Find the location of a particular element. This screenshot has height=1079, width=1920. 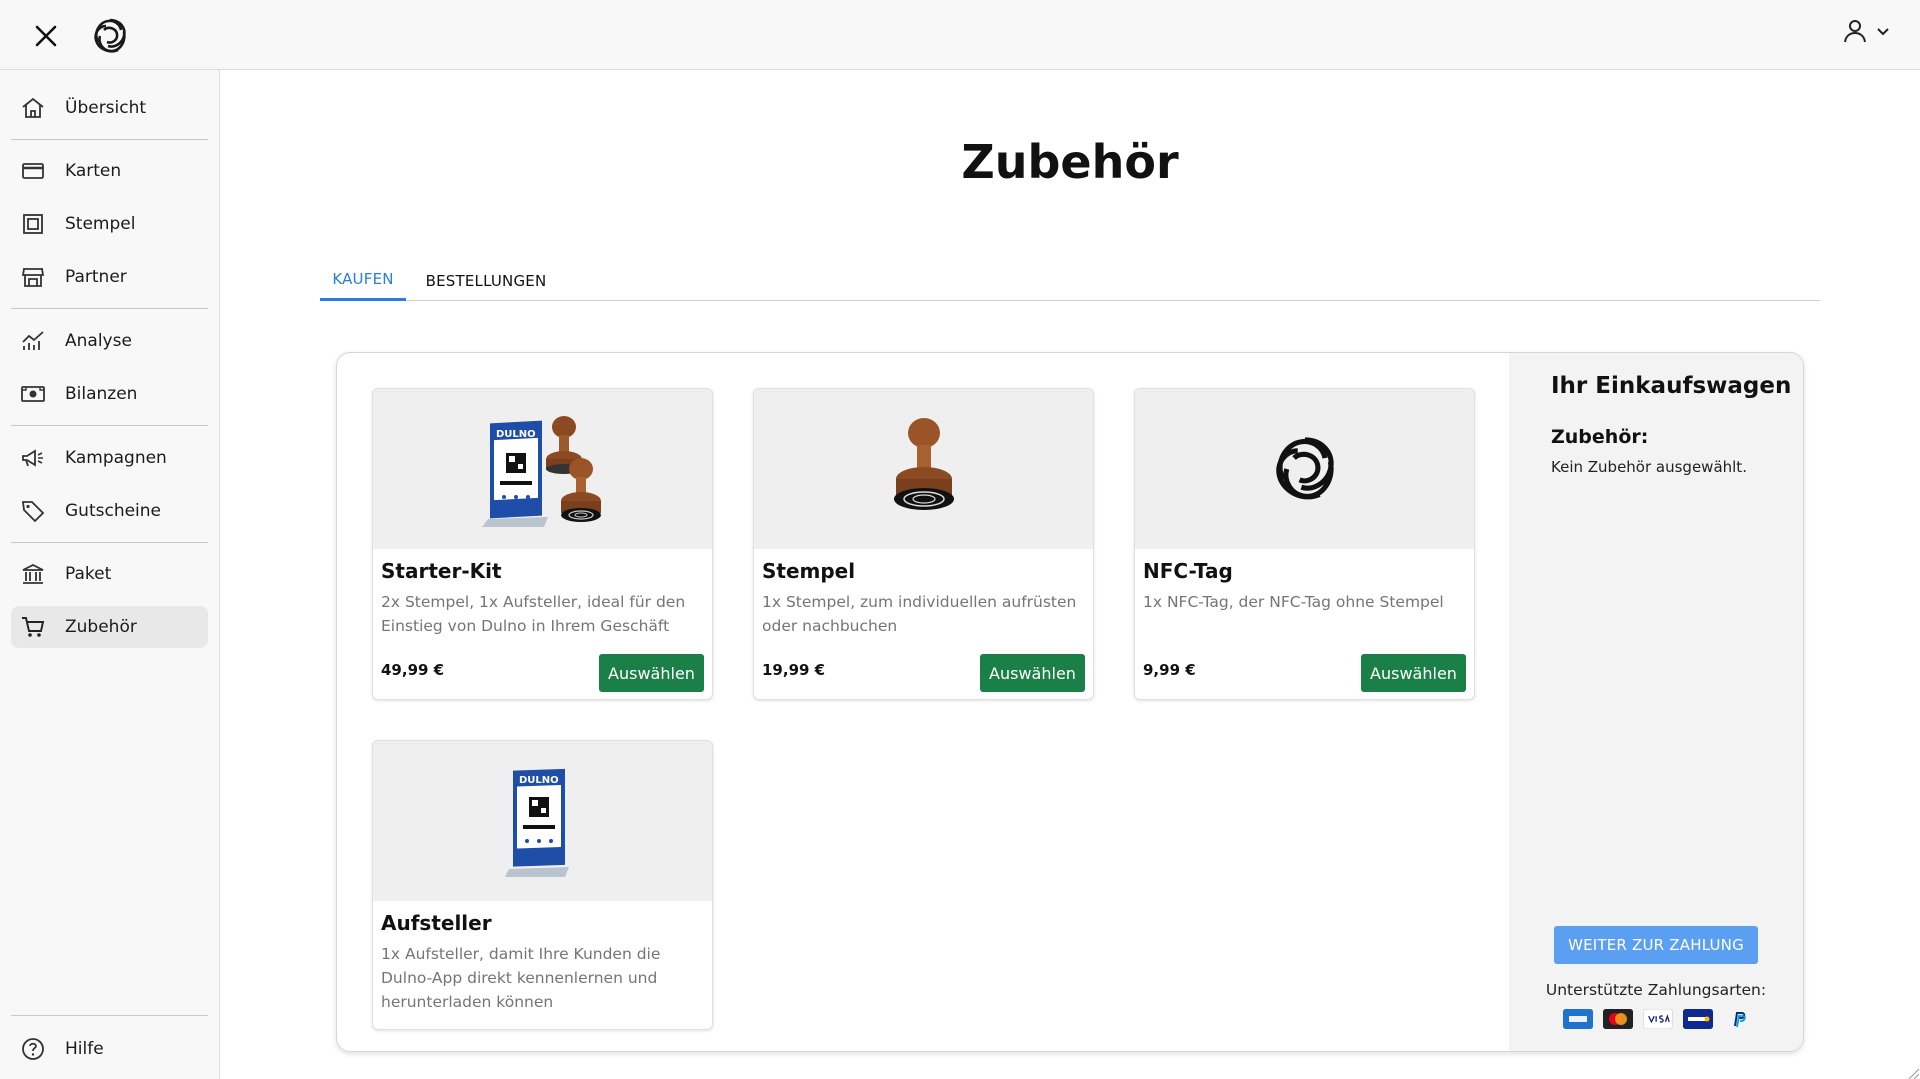

user-menu is located at coordinates (1866, 33).